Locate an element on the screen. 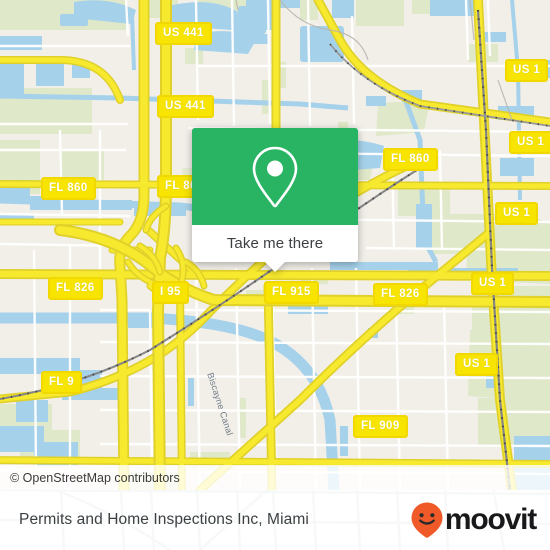  location-popup-card: Take me there is located at coordinates (275, 200).